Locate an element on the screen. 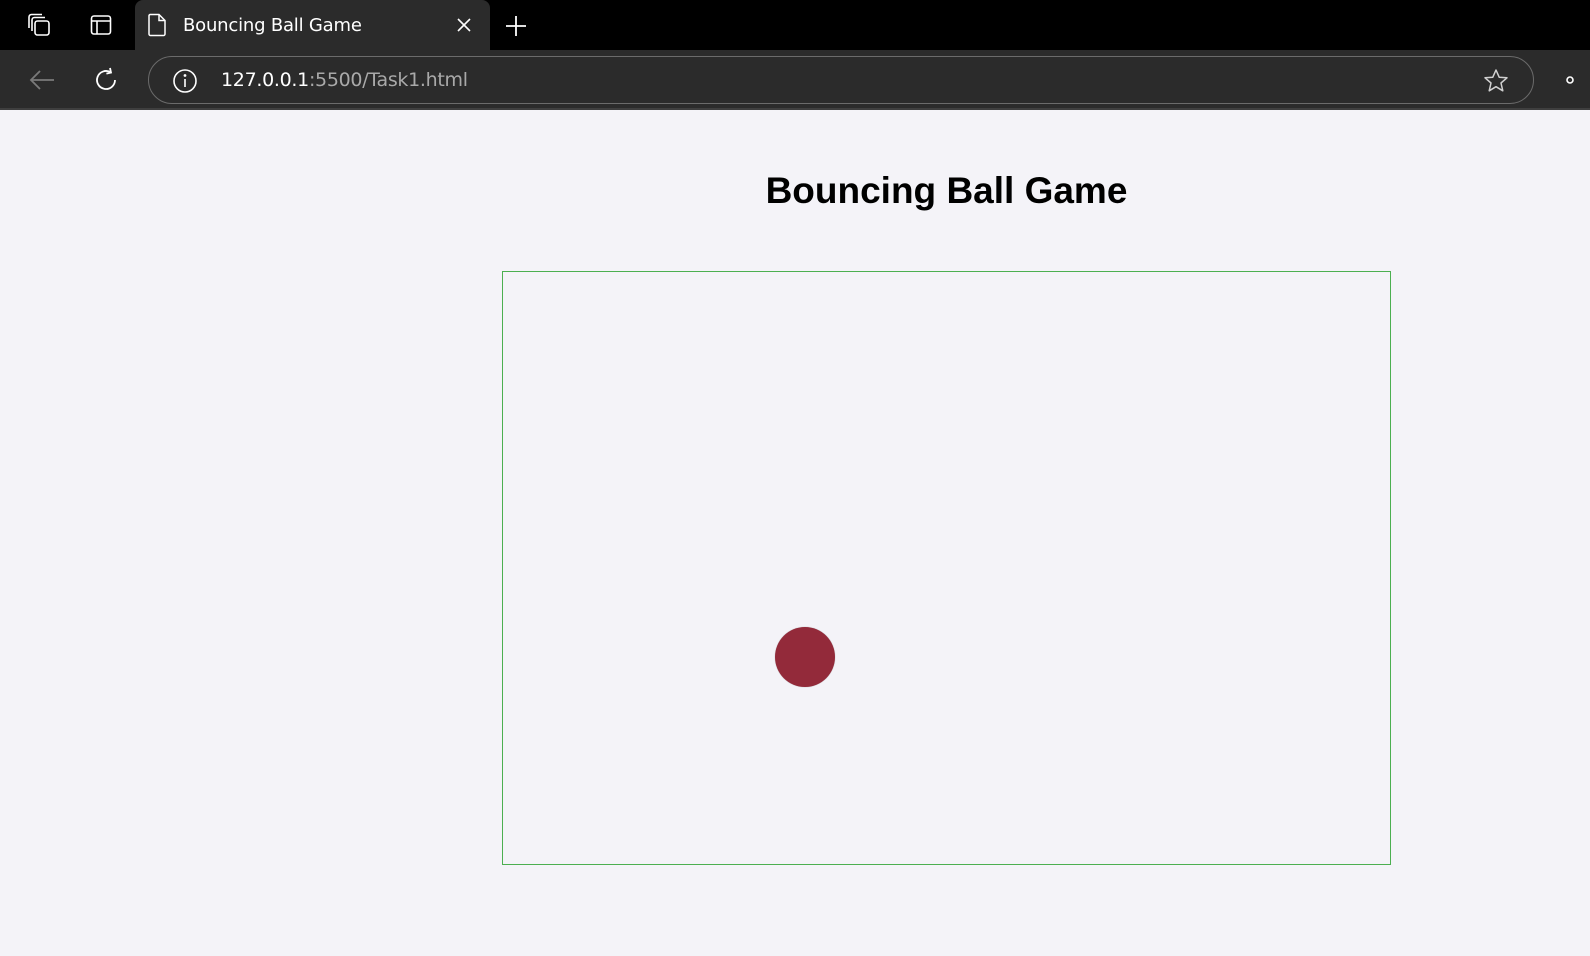  plus-icon is located at coordinates (516, 26).